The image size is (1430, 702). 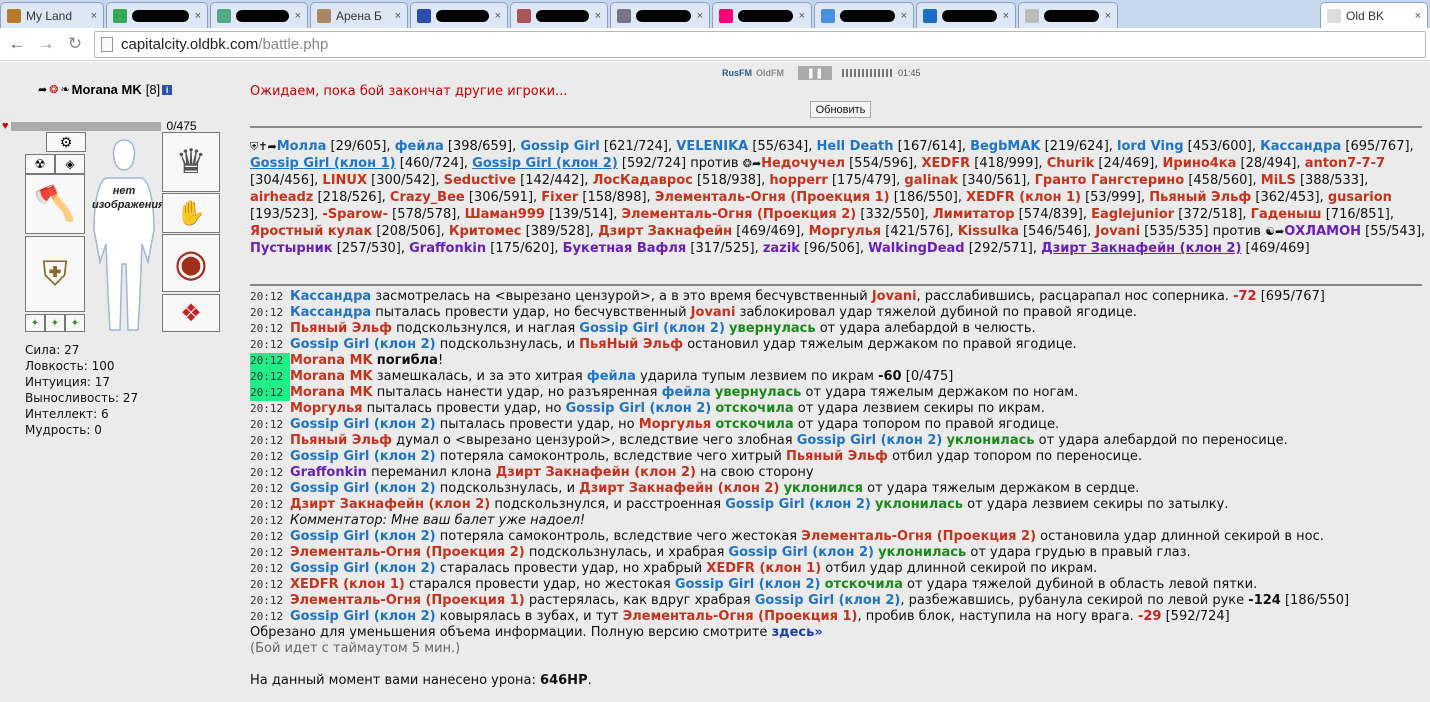 What do you see at coordinates (311, 231) in the screenshot?
I see `player-name: Яростный кулак` at bounding box center [311, 231].